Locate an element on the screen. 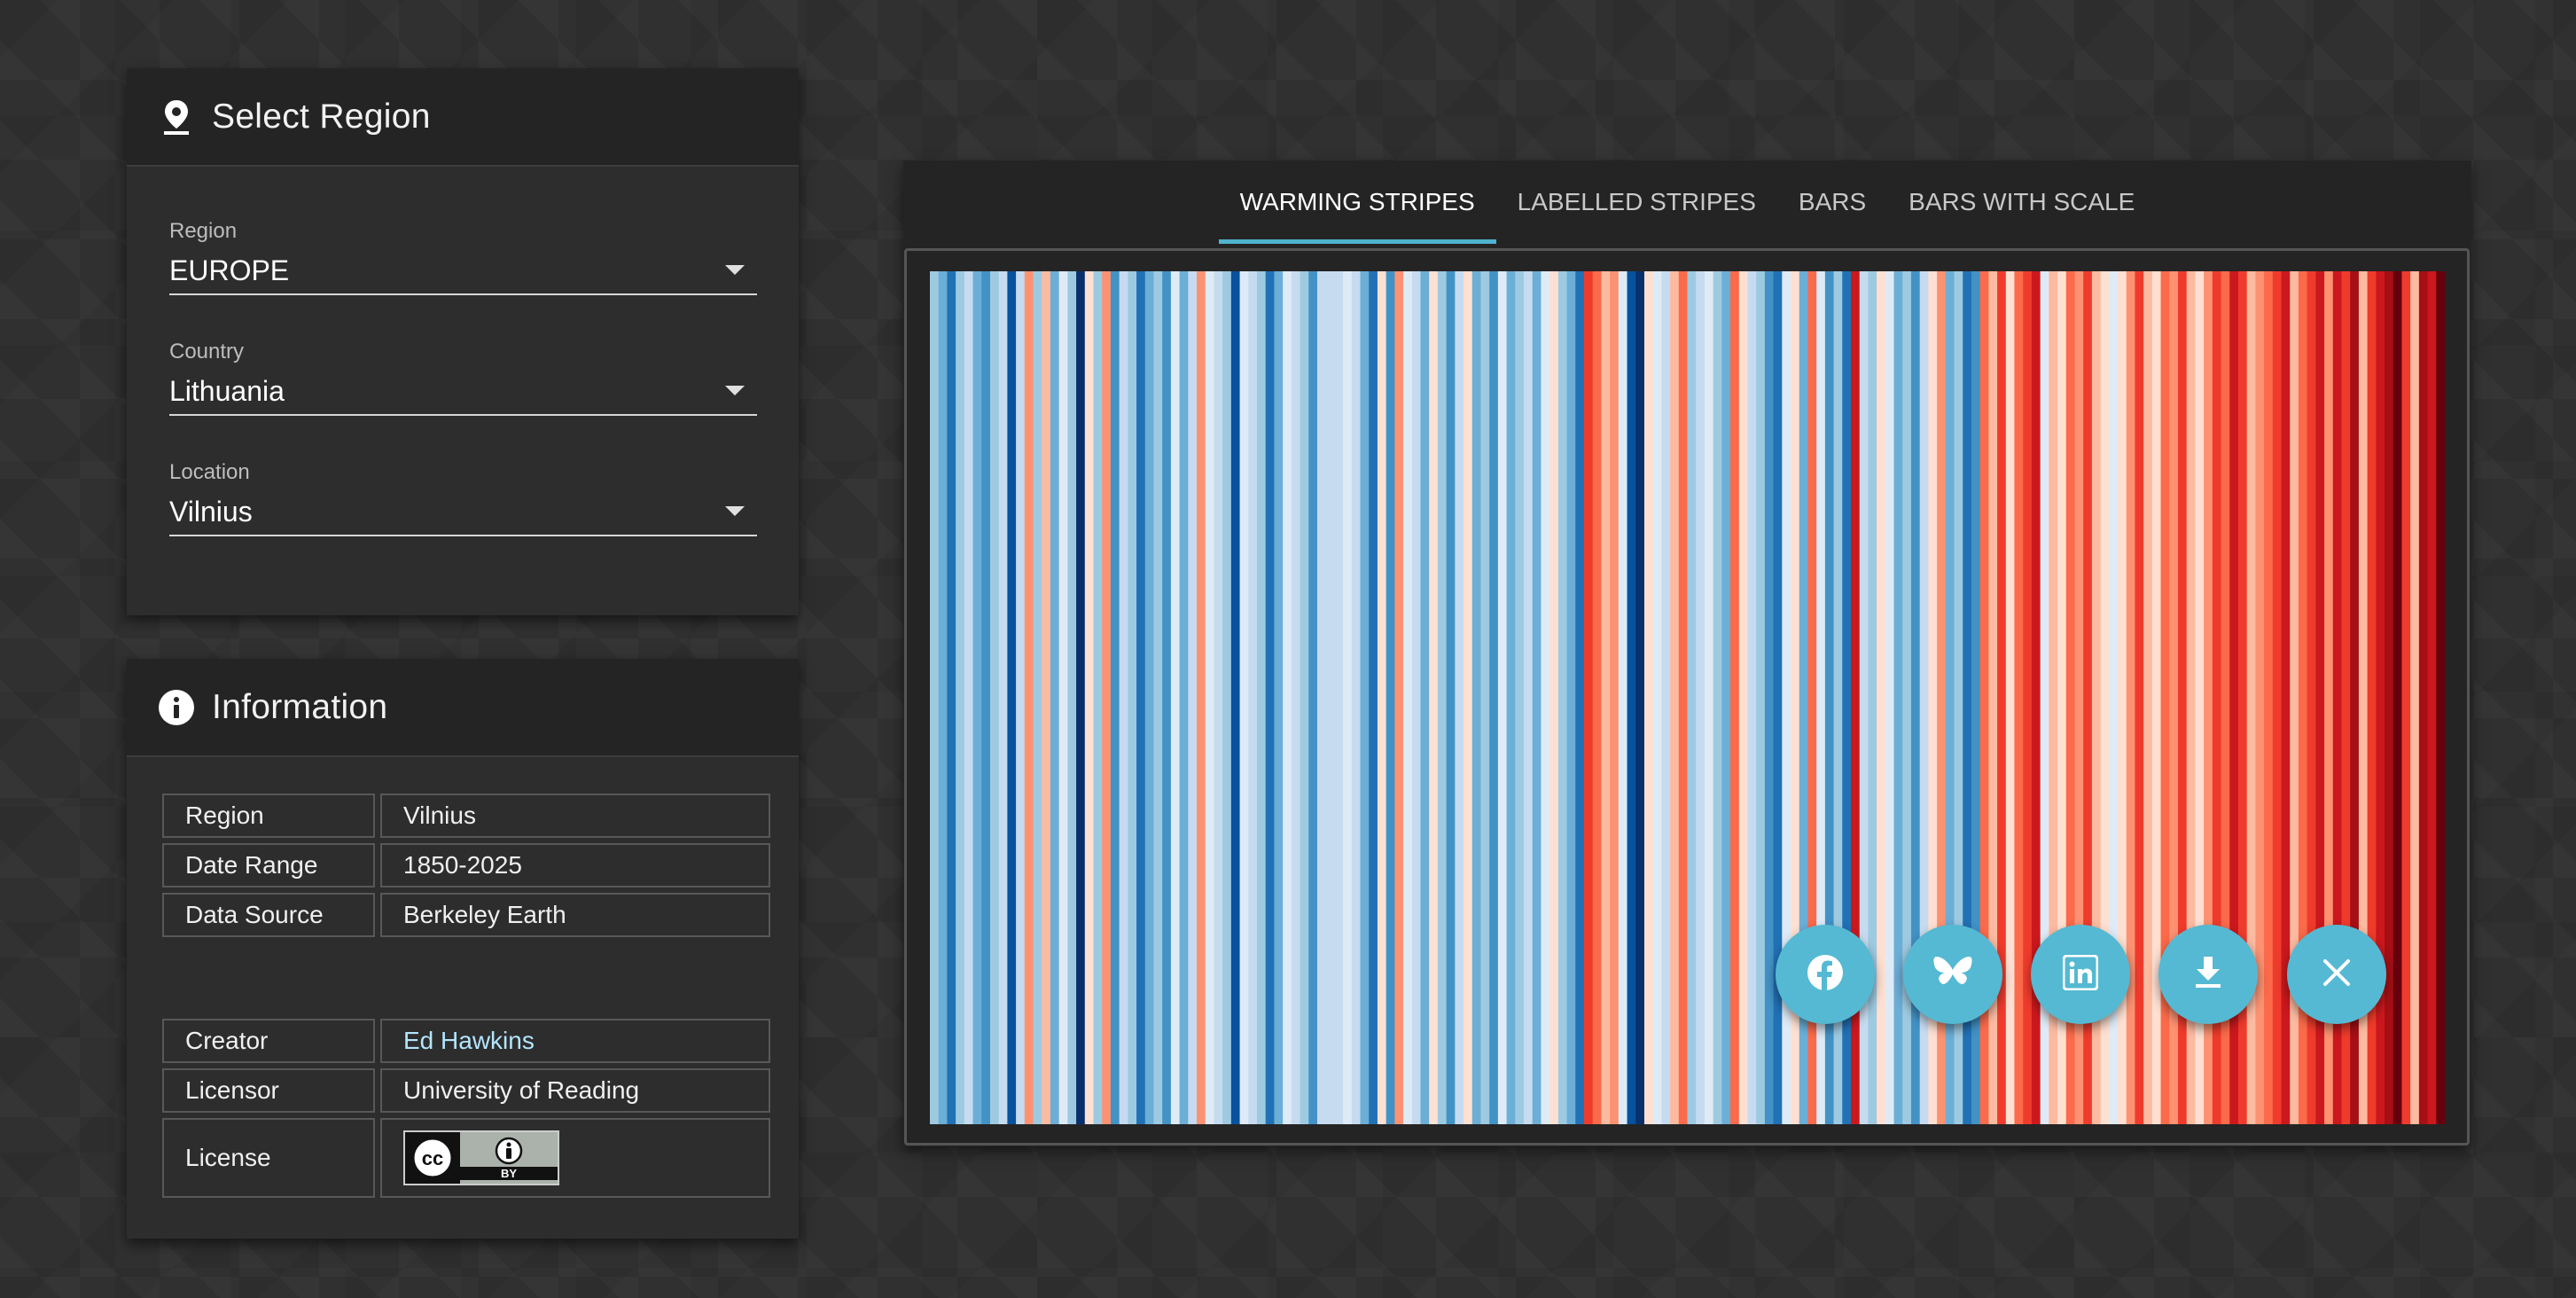  location-select-label: Location is located at coordinates (209, 472).